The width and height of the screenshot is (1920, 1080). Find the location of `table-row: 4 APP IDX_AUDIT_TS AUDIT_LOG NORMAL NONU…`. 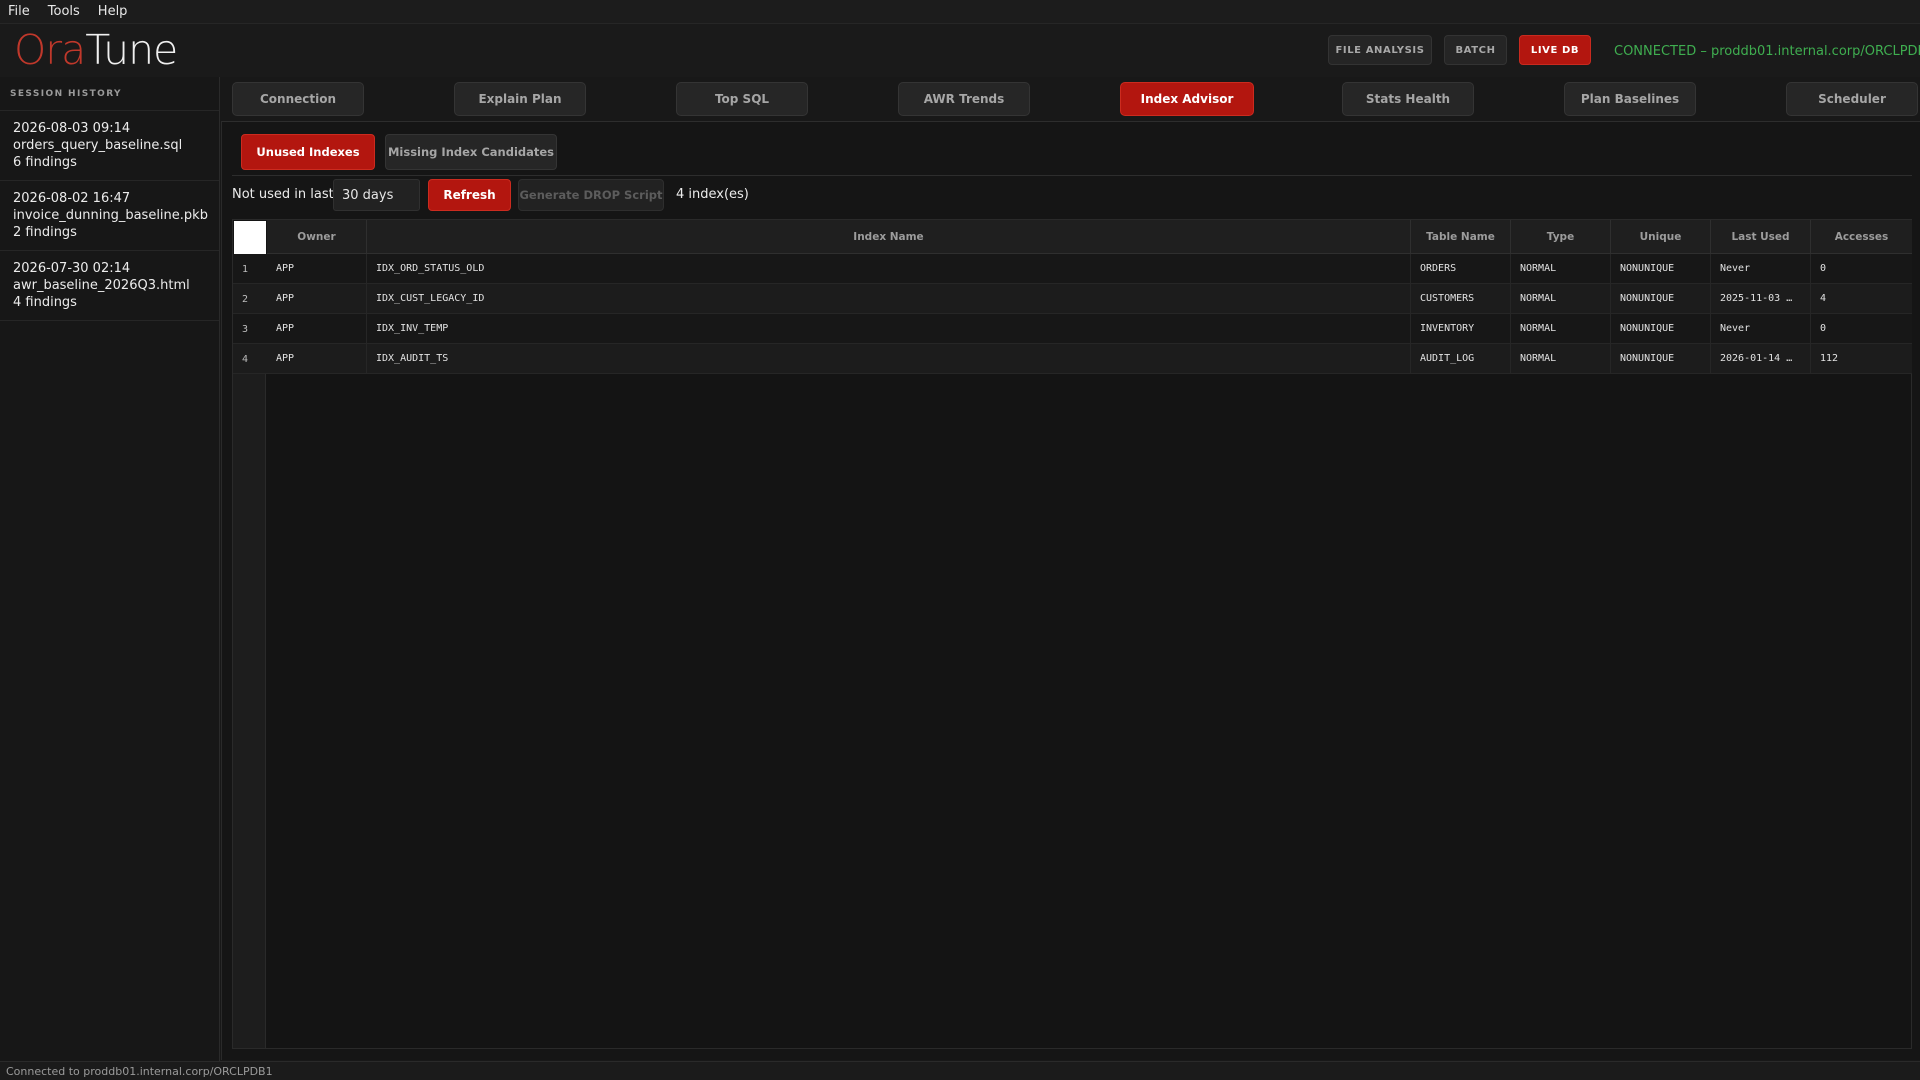

table-row: 4 APP IDX_AUDIT_TS AUDIT_LOG NORMAL NONU… is located at coordinates (1072, 359).